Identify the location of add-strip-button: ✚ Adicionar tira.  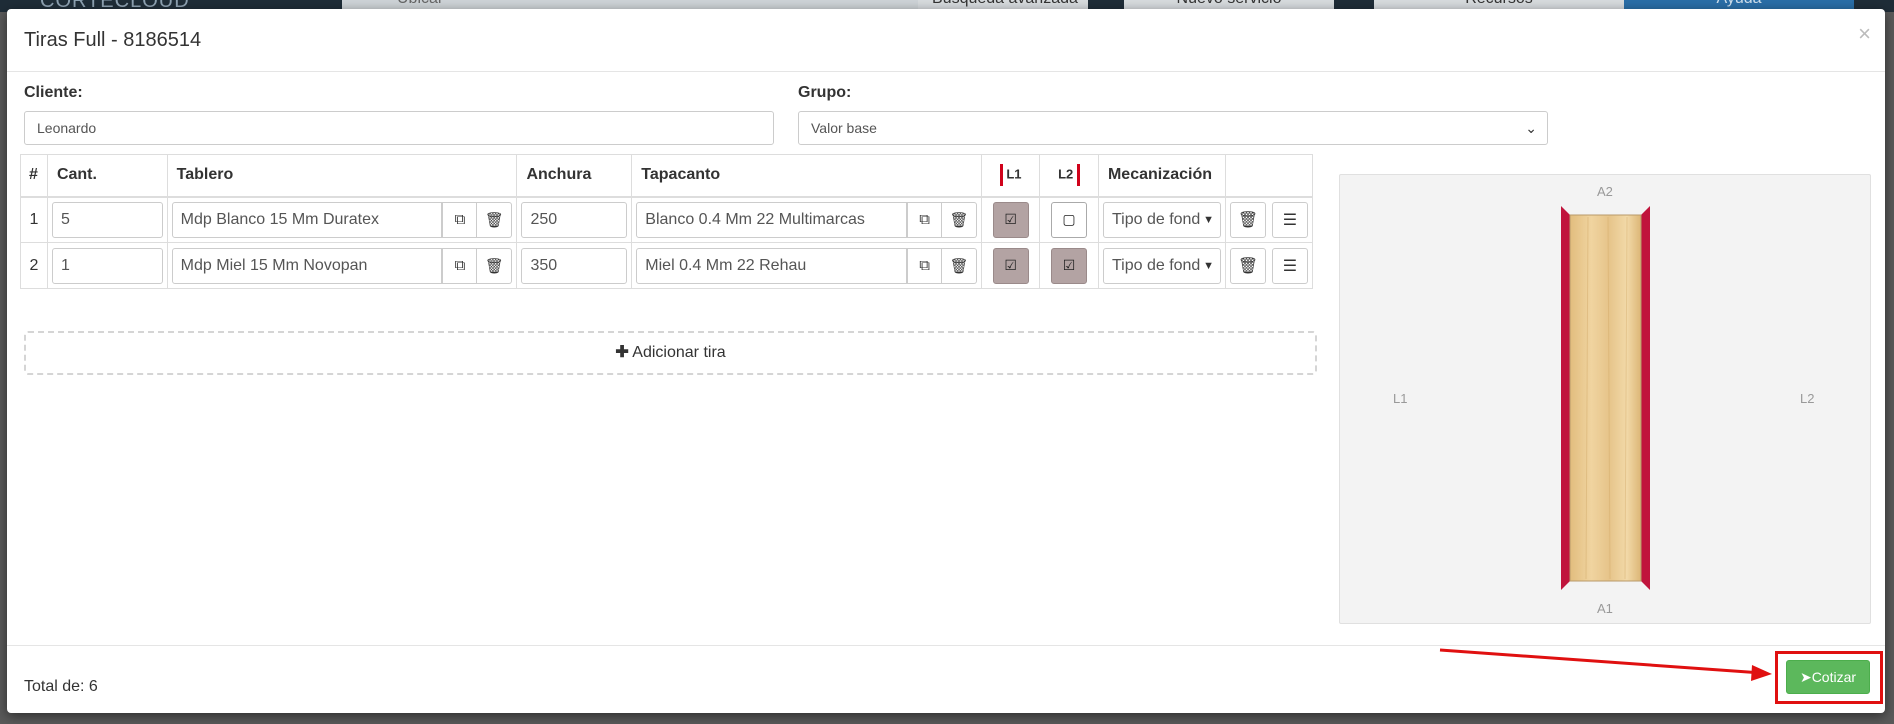
(670, 353).